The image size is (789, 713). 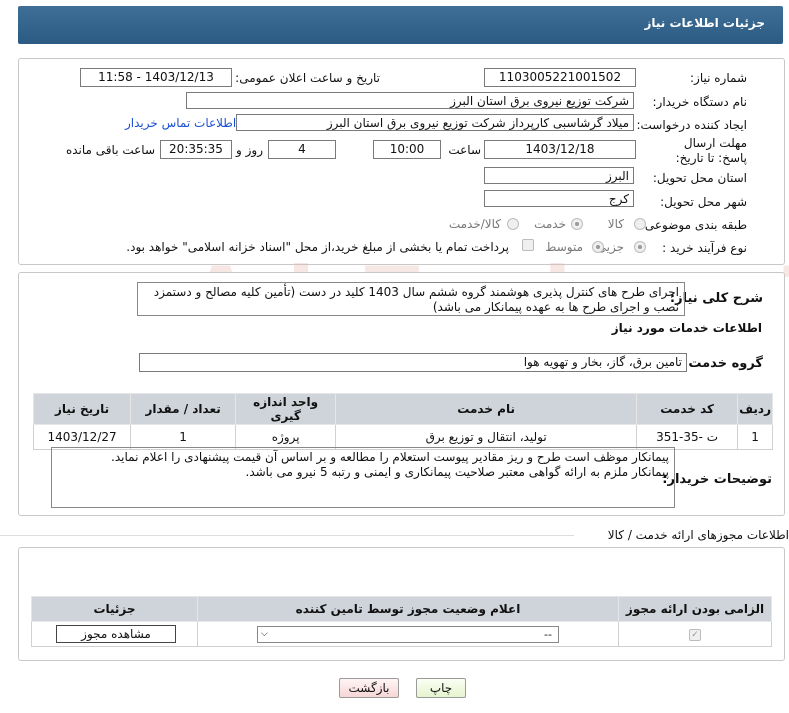 I want to click on permits-divider, so click(x=287, y=535).